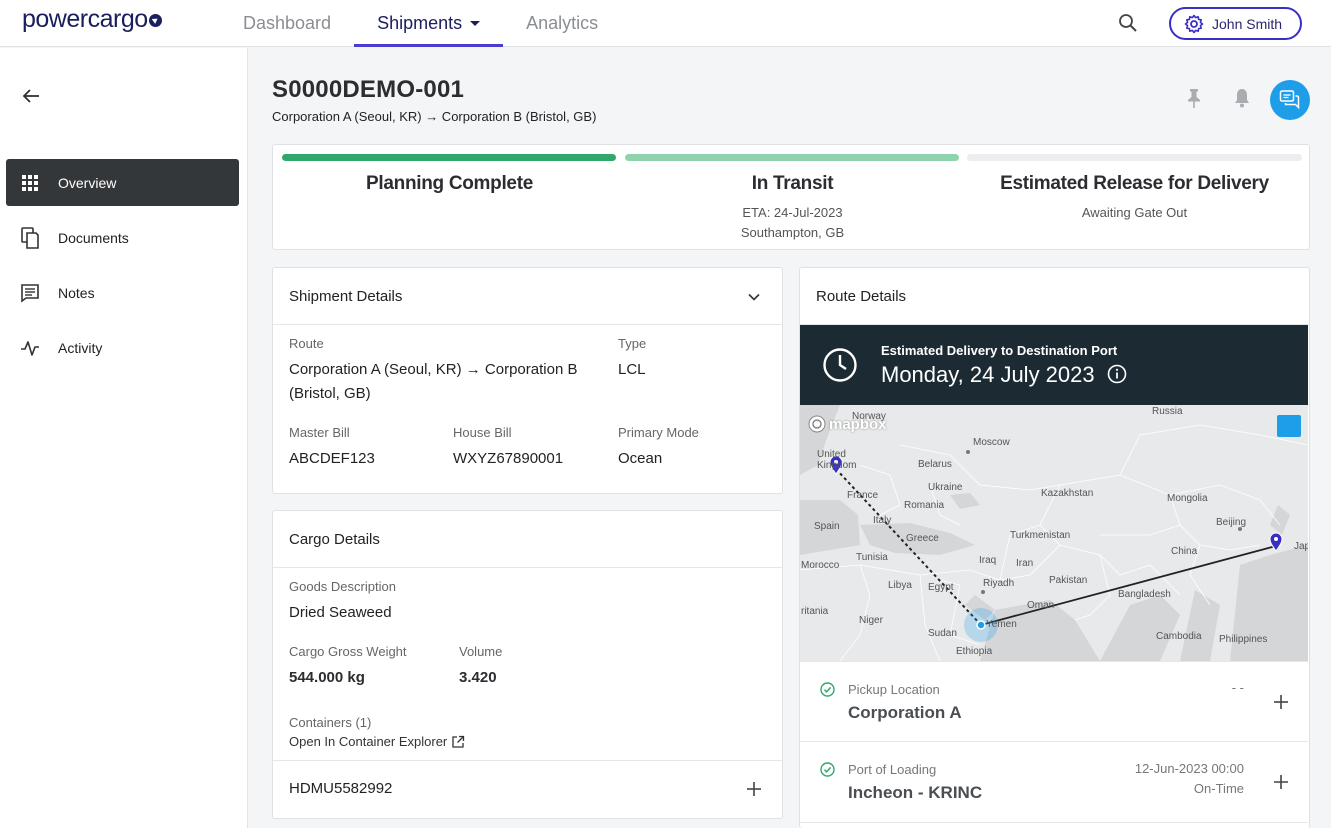 Image resolution: width=1331 pixels, height=828 pixels. What do you see at coordinates (1187, 498) in the screenshot?
I see `map-label: Mongolia` at bounding box center [1187, 498].